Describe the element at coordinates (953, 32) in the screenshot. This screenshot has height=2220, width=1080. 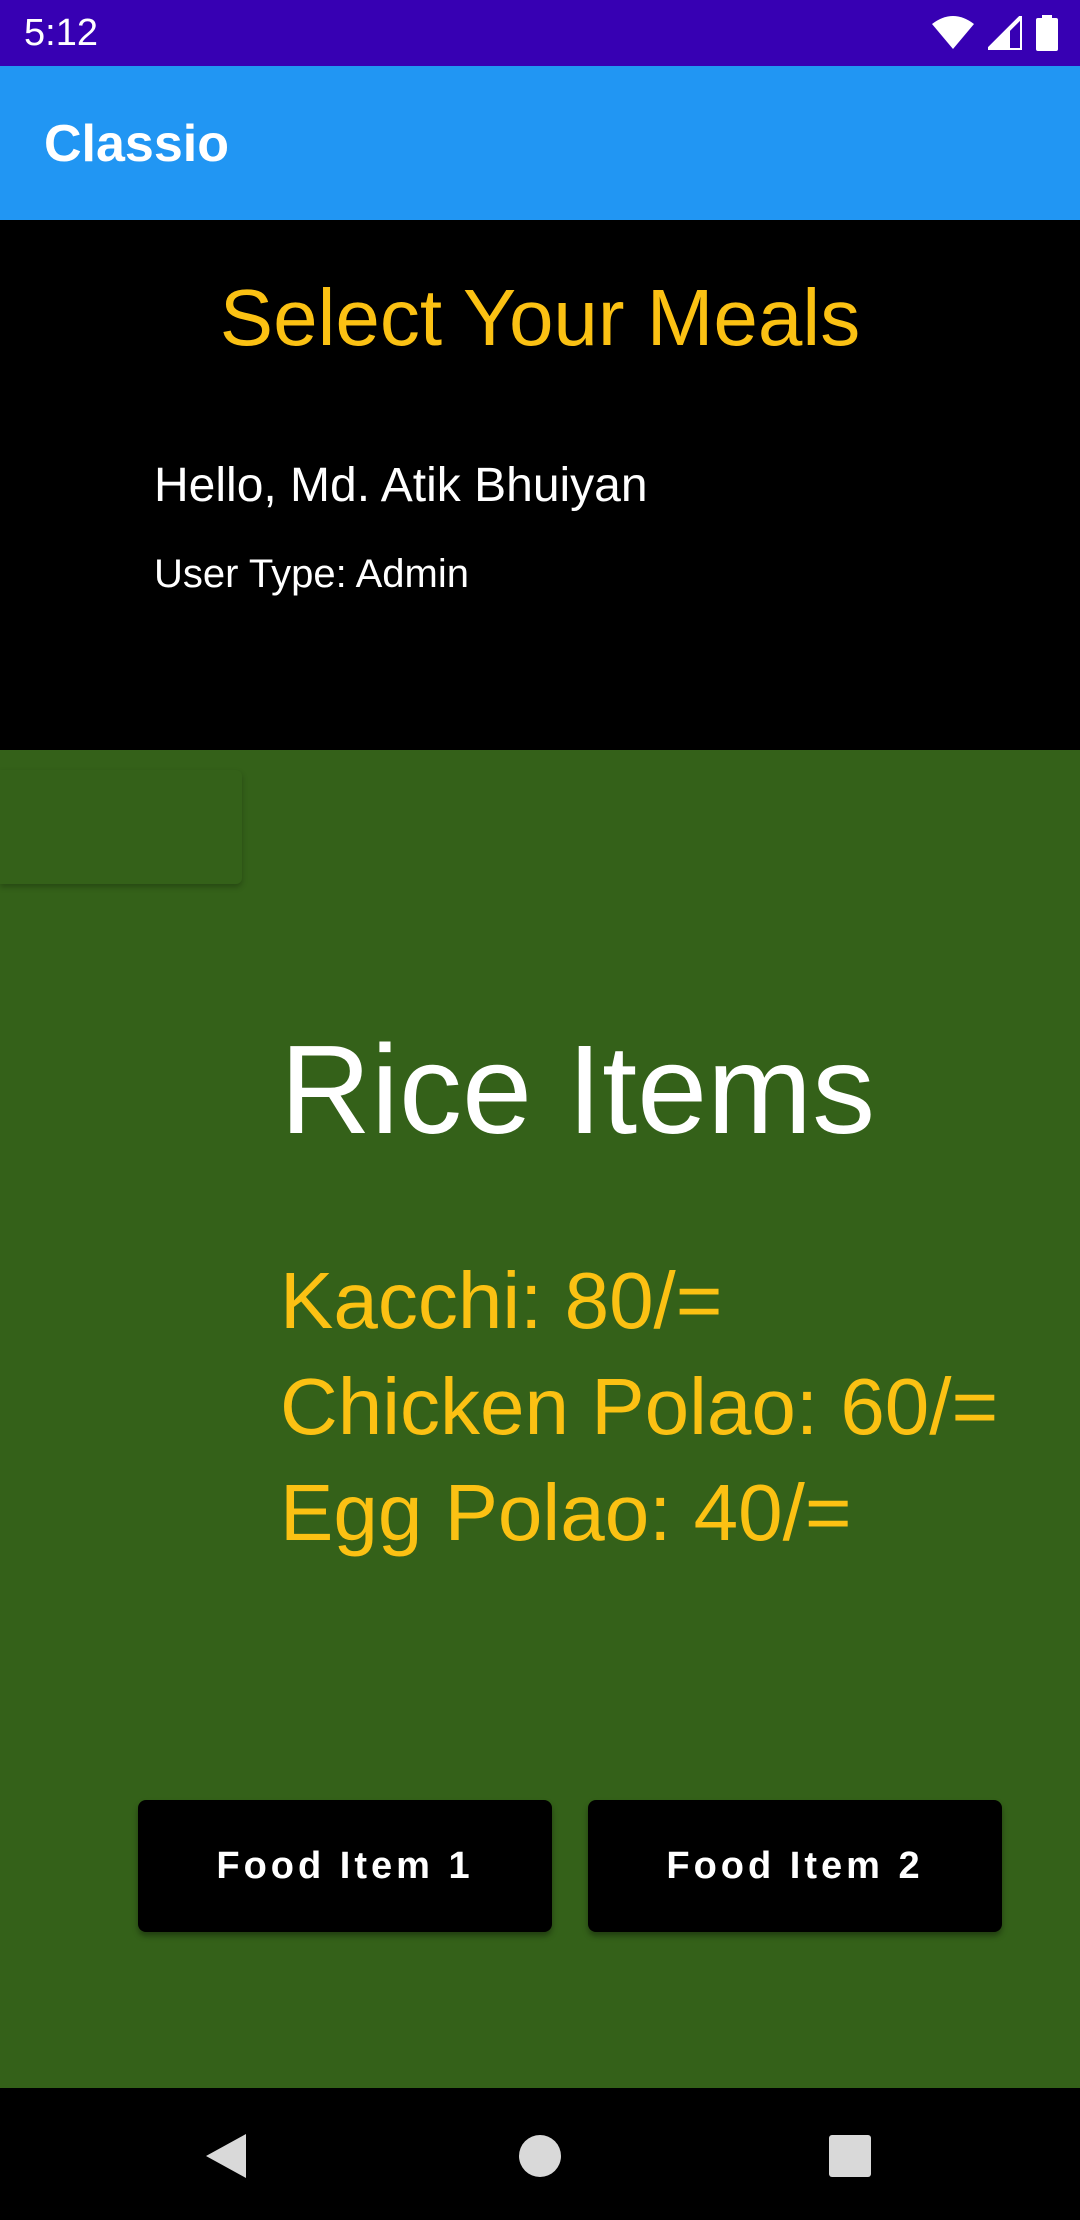
I see `wifi-icon` at that location.